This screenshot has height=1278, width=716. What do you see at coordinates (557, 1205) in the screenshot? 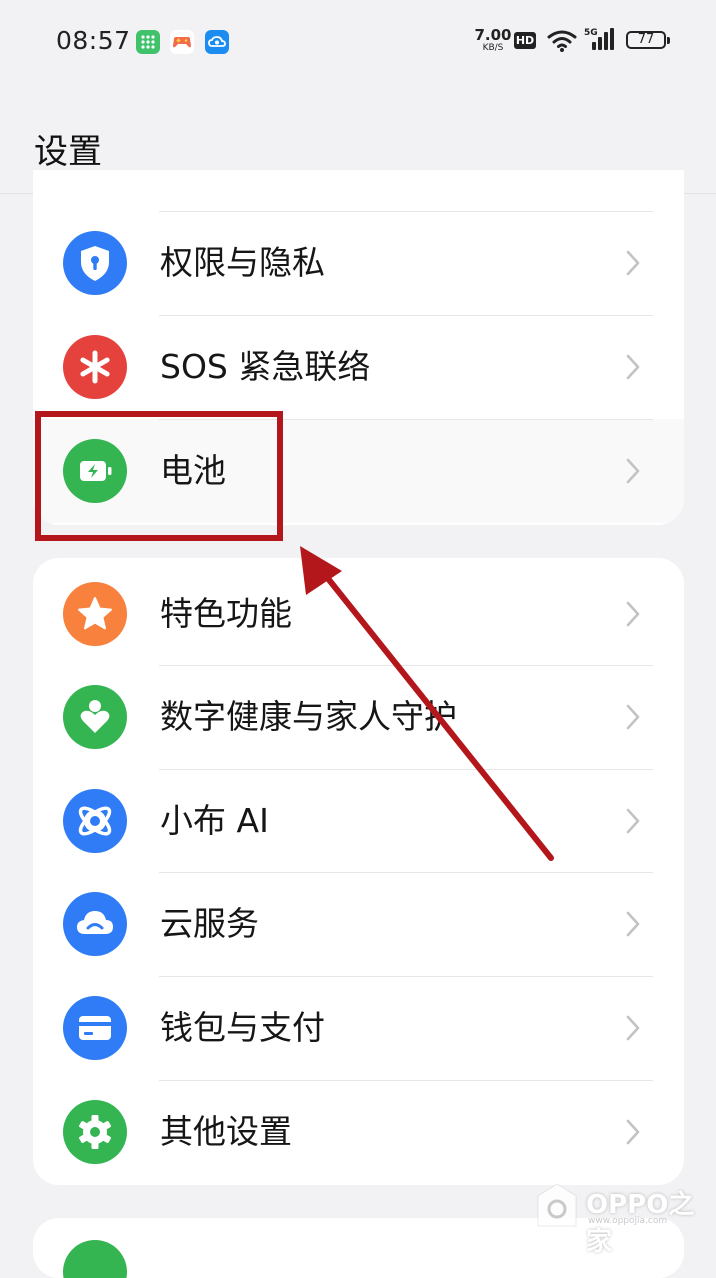
I see `watermark-logo-icon` at bounding box center [557, 1205].